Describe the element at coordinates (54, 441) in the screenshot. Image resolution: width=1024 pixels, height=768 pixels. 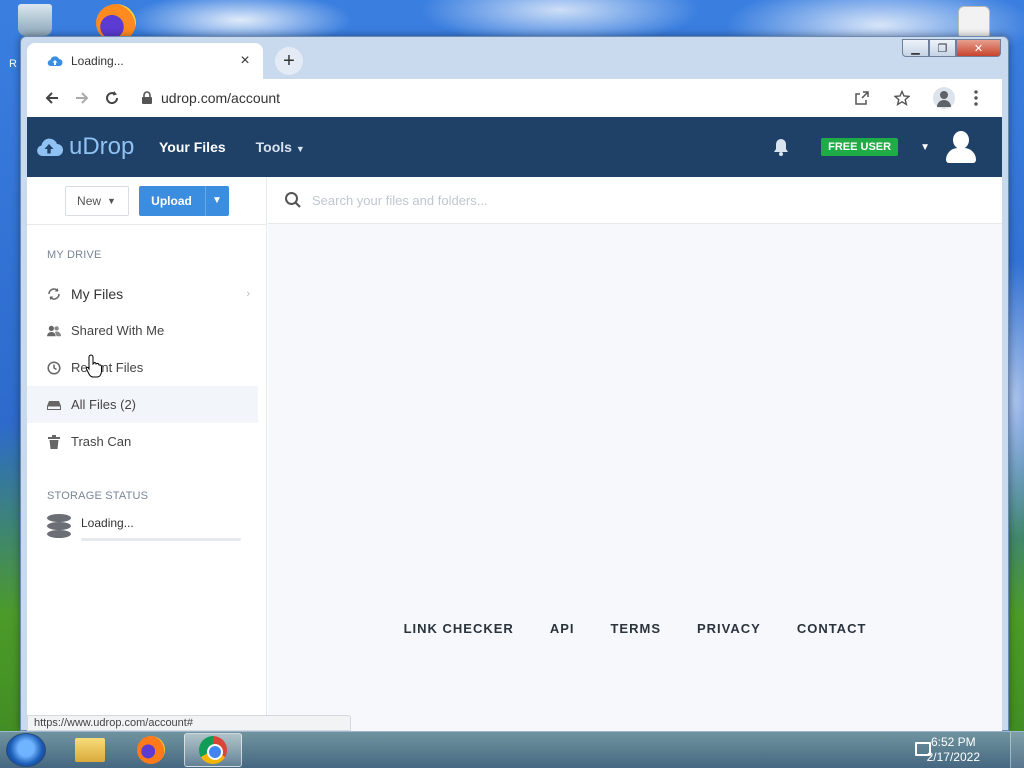
I see `trash-icon` at that location.